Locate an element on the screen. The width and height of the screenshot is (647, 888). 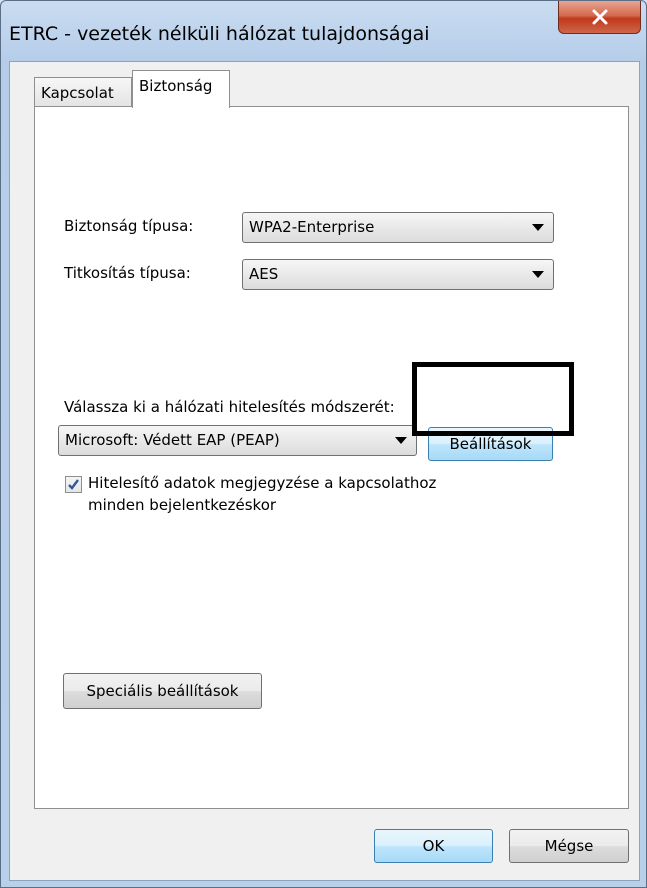
security-type-label: Biztonság típusa: is located at coordinates (129, 226).